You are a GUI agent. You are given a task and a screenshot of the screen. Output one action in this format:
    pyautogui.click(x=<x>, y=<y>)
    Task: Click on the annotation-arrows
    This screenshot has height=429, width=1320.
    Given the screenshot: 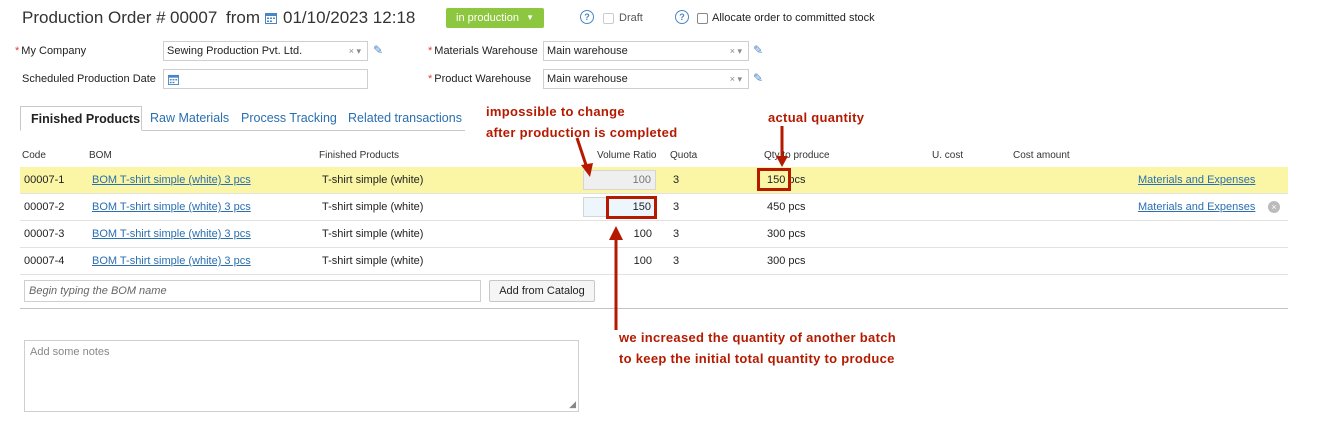 What is the action you would take?
    pyautogui.click(x=681, y=228)
    